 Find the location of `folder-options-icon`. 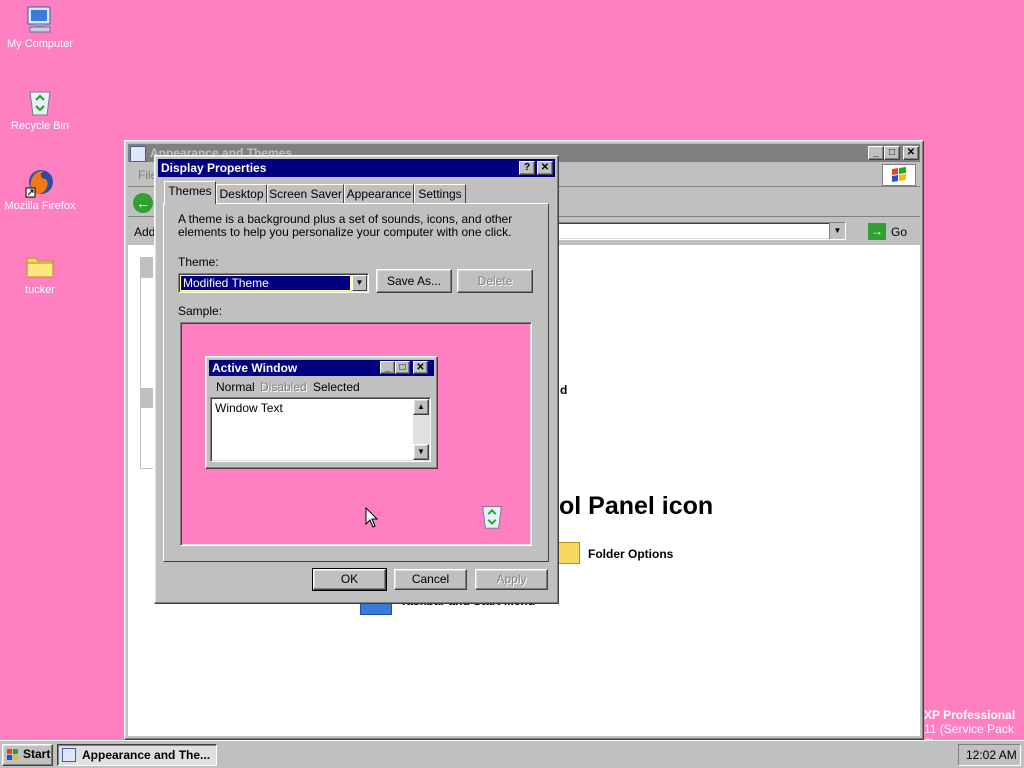

folder-options-icon is located at coordinates (568, 553).